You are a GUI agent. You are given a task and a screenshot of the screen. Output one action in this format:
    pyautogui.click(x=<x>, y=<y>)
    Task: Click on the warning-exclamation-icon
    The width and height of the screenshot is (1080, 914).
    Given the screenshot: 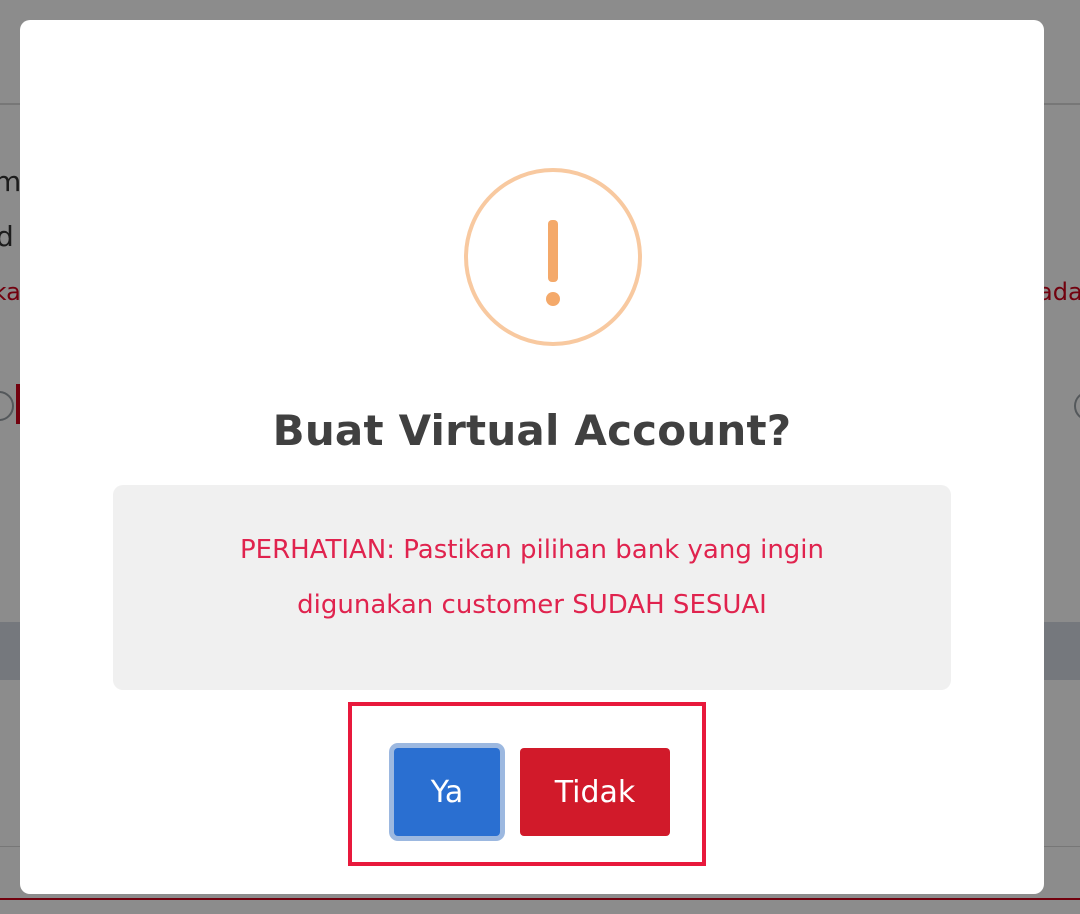 What is the action you would take?
    pyautogui.click(x=553, y=257)
    